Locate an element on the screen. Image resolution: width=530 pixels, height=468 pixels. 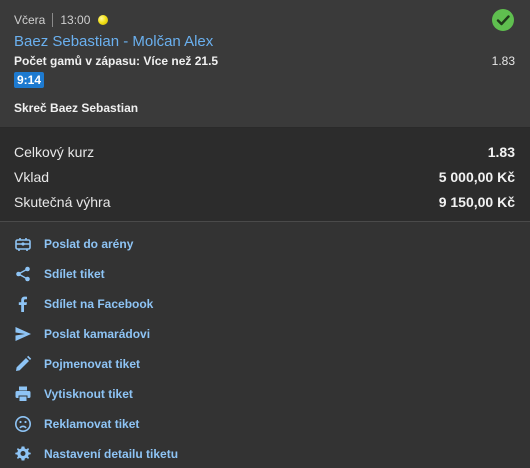
sad-face-icon is located at coordinates (23, 424).